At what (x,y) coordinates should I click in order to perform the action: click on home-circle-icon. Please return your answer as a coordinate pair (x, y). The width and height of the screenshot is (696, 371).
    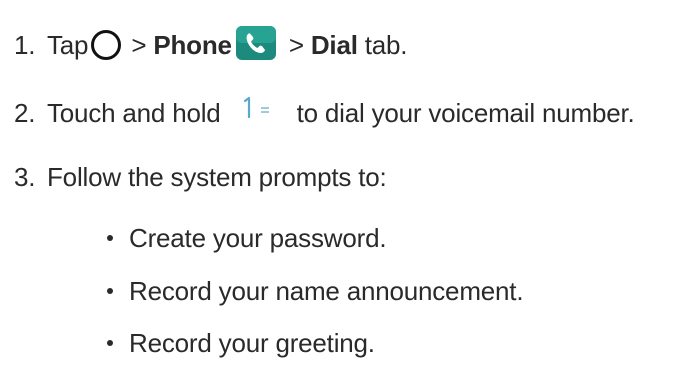
    Looking at the image, I should click on (106, 45).